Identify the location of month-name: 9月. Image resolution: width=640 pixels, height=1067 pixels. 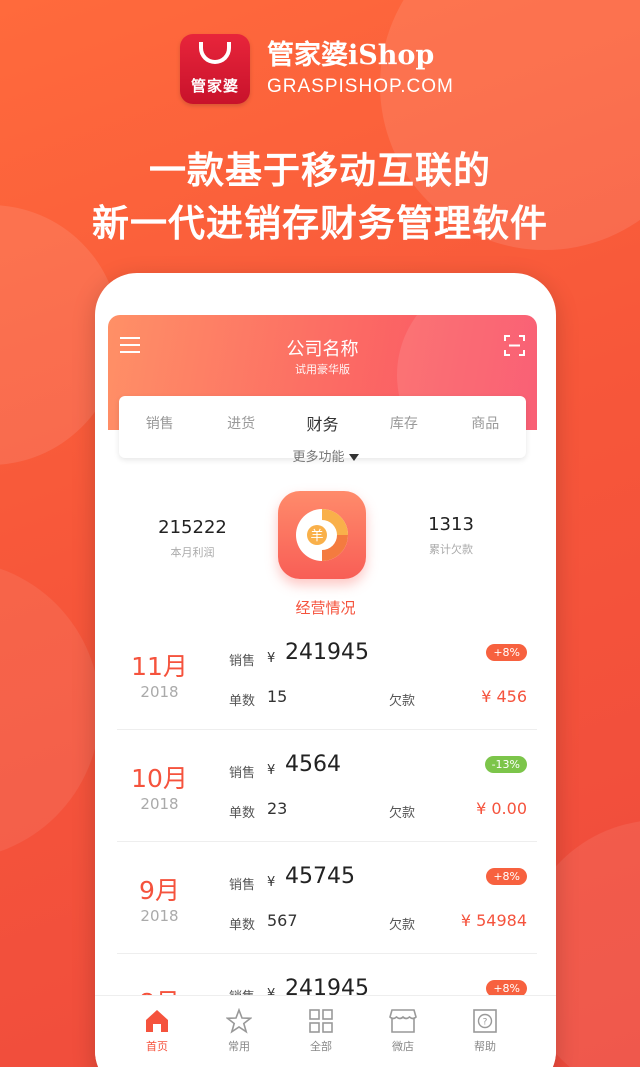
(159, 890).